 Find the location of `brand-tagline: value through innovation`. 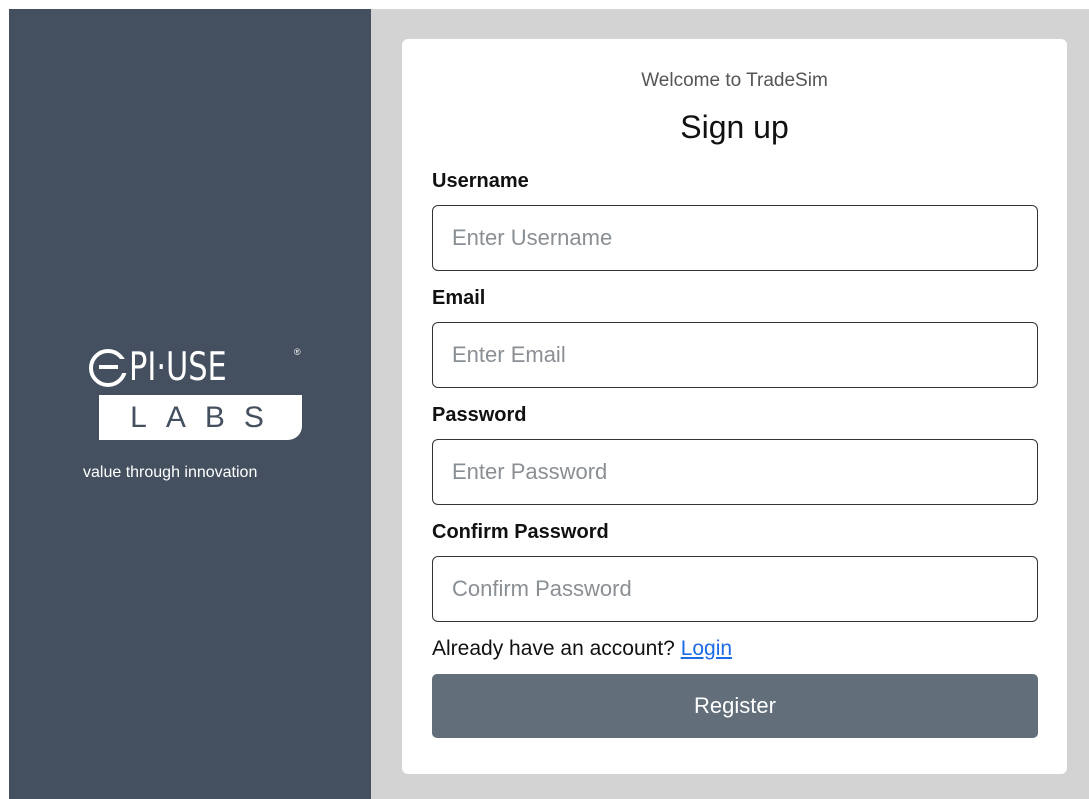

brand-tagline: value through innovation is located at coordinates (170, 472).